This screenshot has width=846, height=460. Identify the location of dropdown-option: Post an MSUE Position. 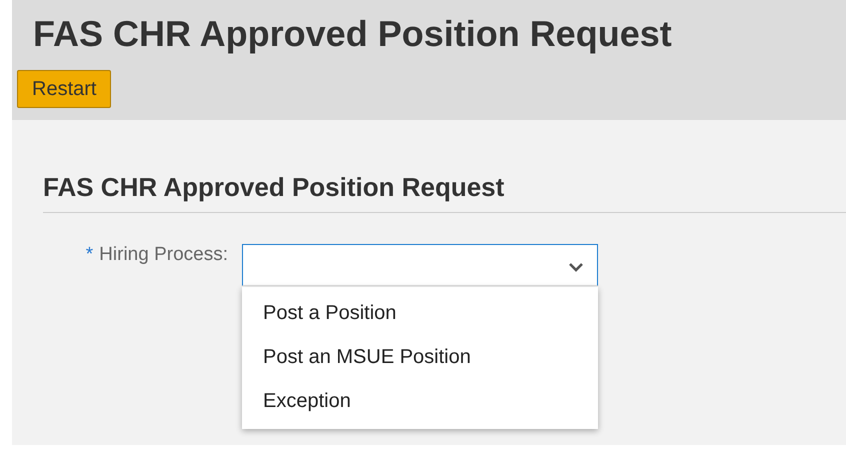
(420, 357).